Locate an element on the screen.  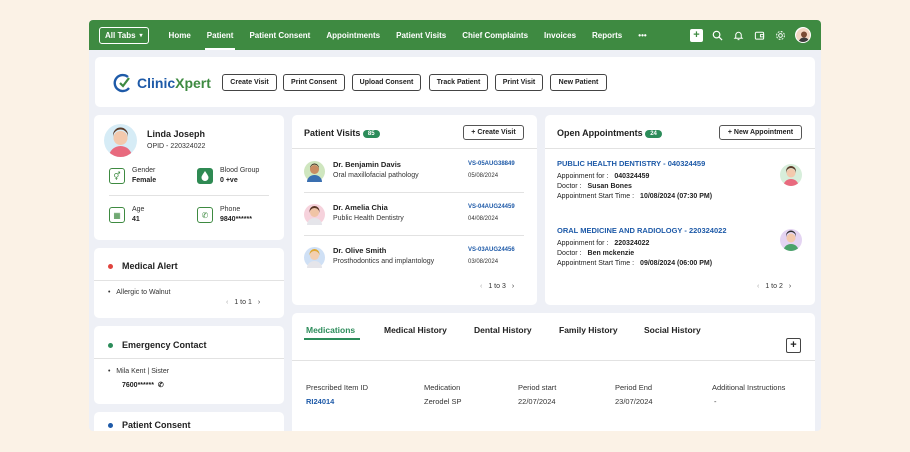
doctor-name: Dr. Amelia Chia is located at coordinates (360, 207).